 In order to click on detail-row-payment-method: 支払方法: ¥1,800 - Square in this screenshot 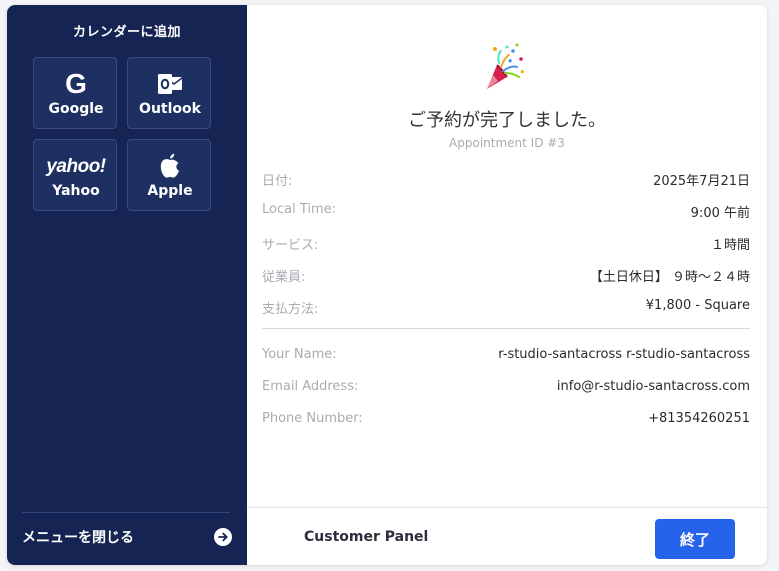, I will do `click(506, 308)`.